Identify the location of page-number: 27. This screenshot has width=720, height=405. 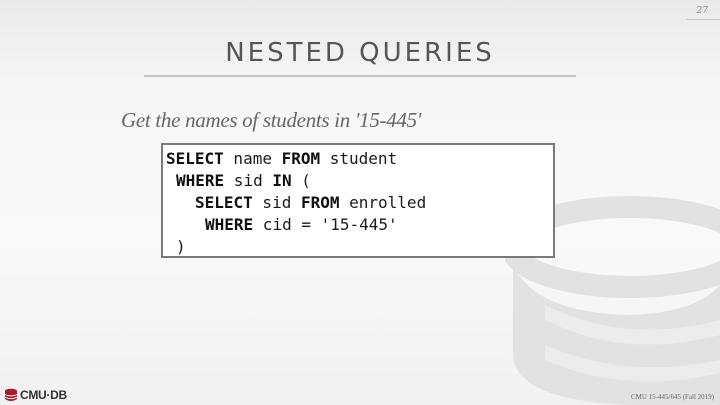
(702, 11).